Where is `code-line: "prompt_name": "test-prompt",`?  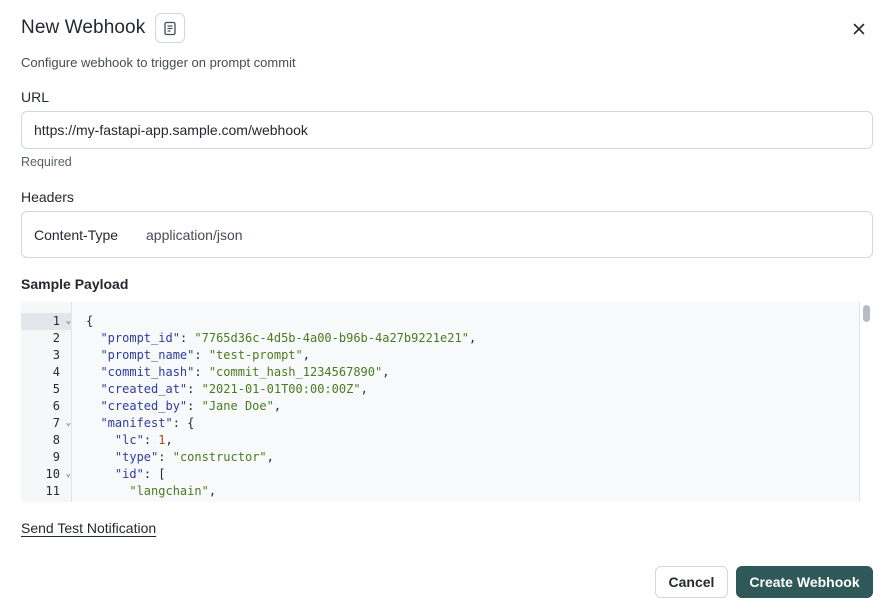 code-line: "prompt_name": "test-prompt", is located at coordinates (198, 355).